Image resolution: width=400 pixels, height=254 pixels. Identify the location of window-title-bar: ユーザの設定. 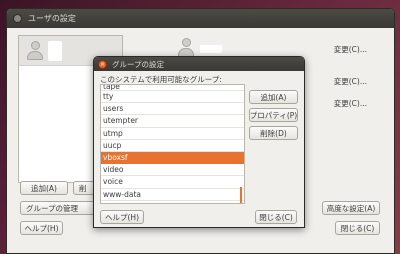
(200, 18).